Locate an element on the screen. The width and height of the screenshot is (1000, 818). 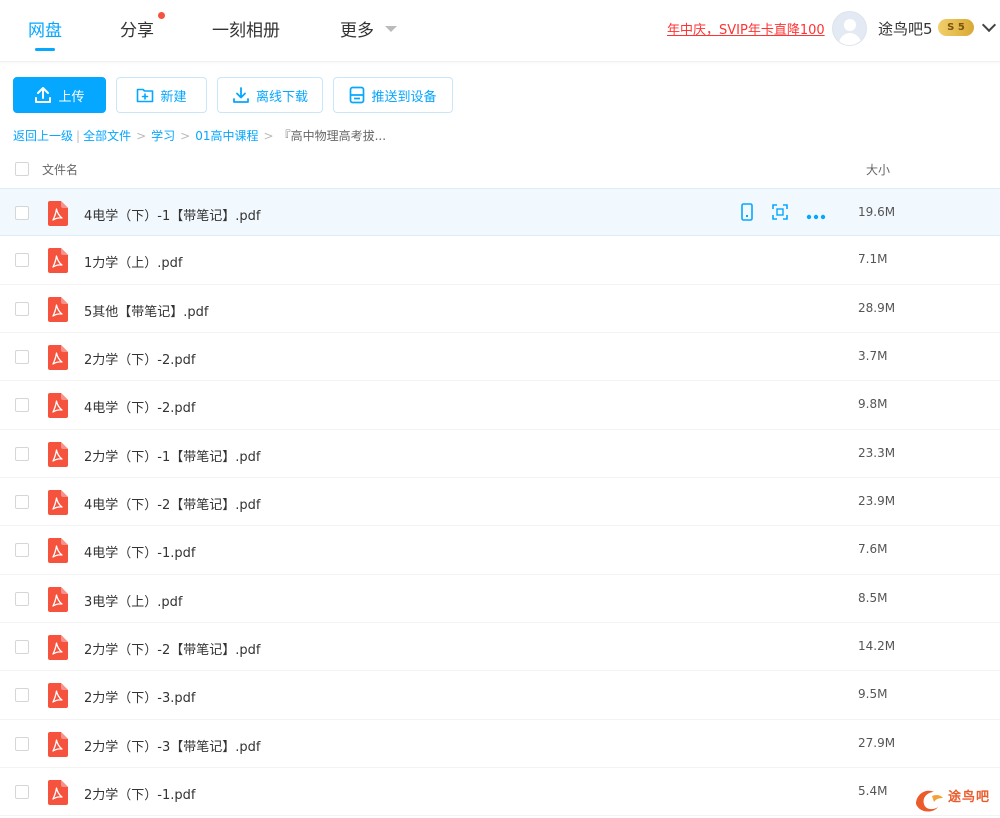
username: 途鸟吧5 is located at coordinates (905, 28).